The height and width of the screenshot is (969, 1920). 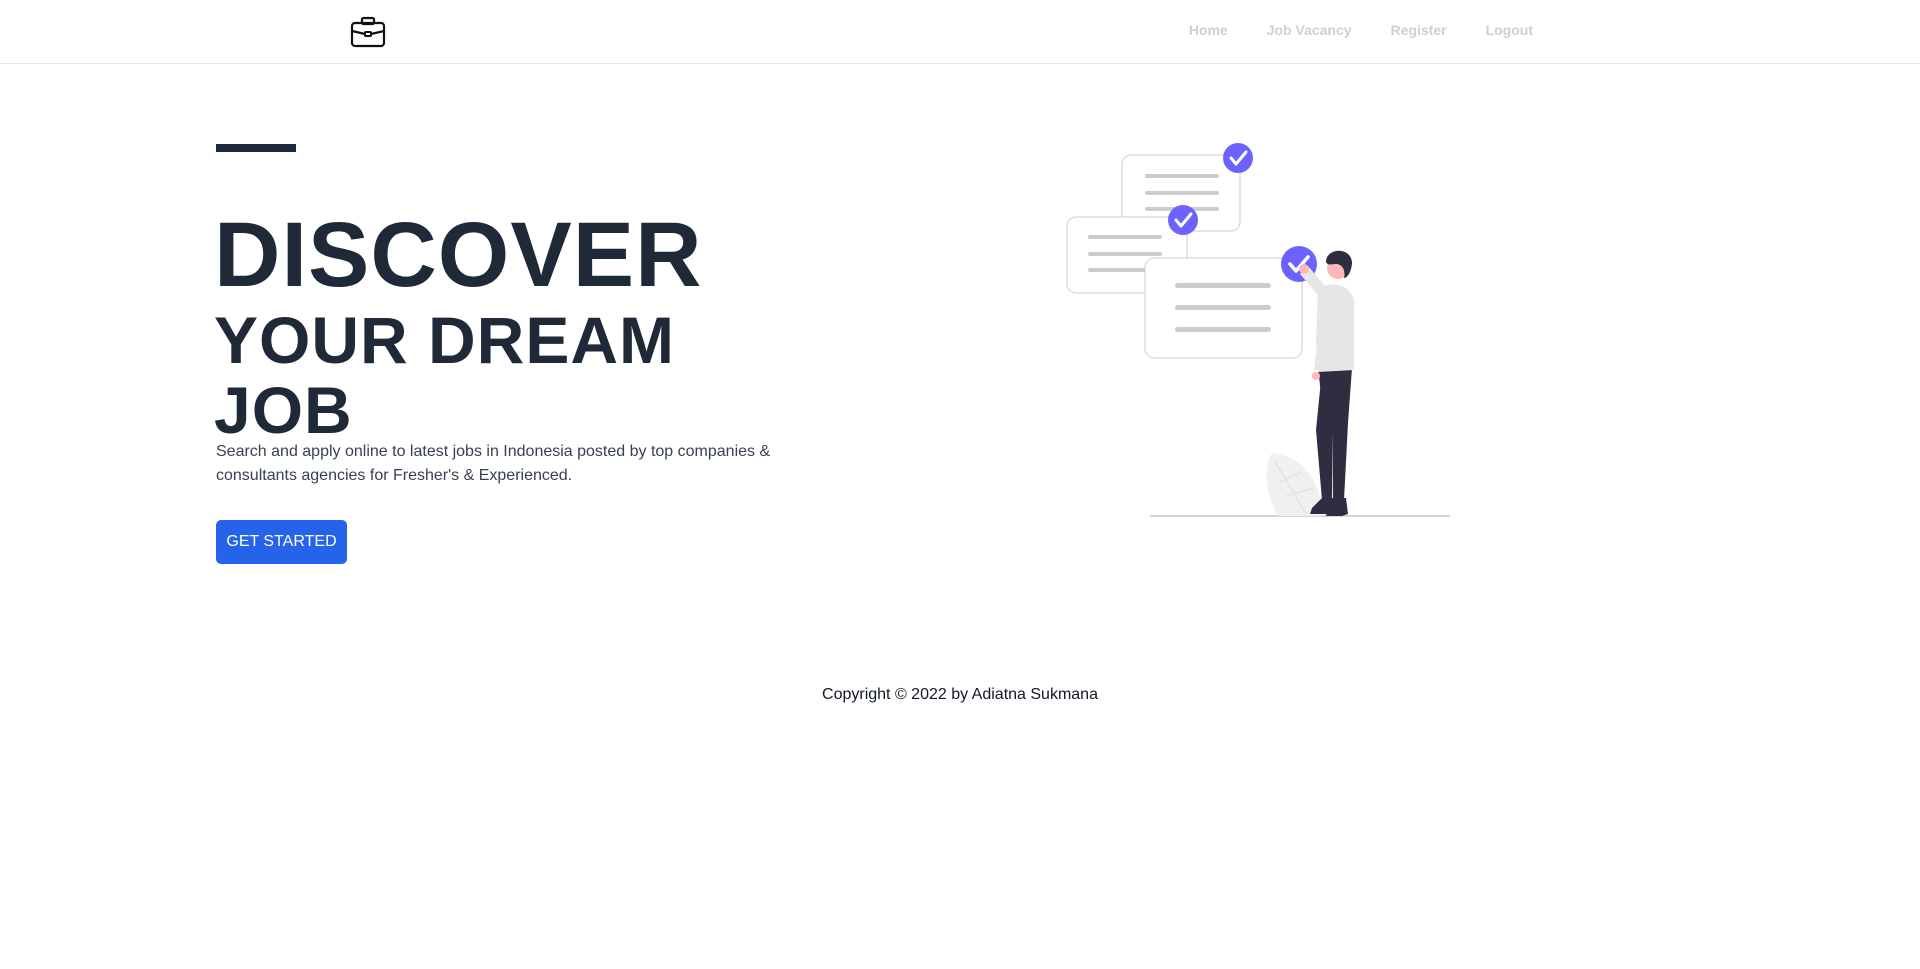 What do you see at coordinates (960, 32) in the screenshot?
I see `navbar: Home Job Vacancy Register Logout` at bounding box center [960, 32].